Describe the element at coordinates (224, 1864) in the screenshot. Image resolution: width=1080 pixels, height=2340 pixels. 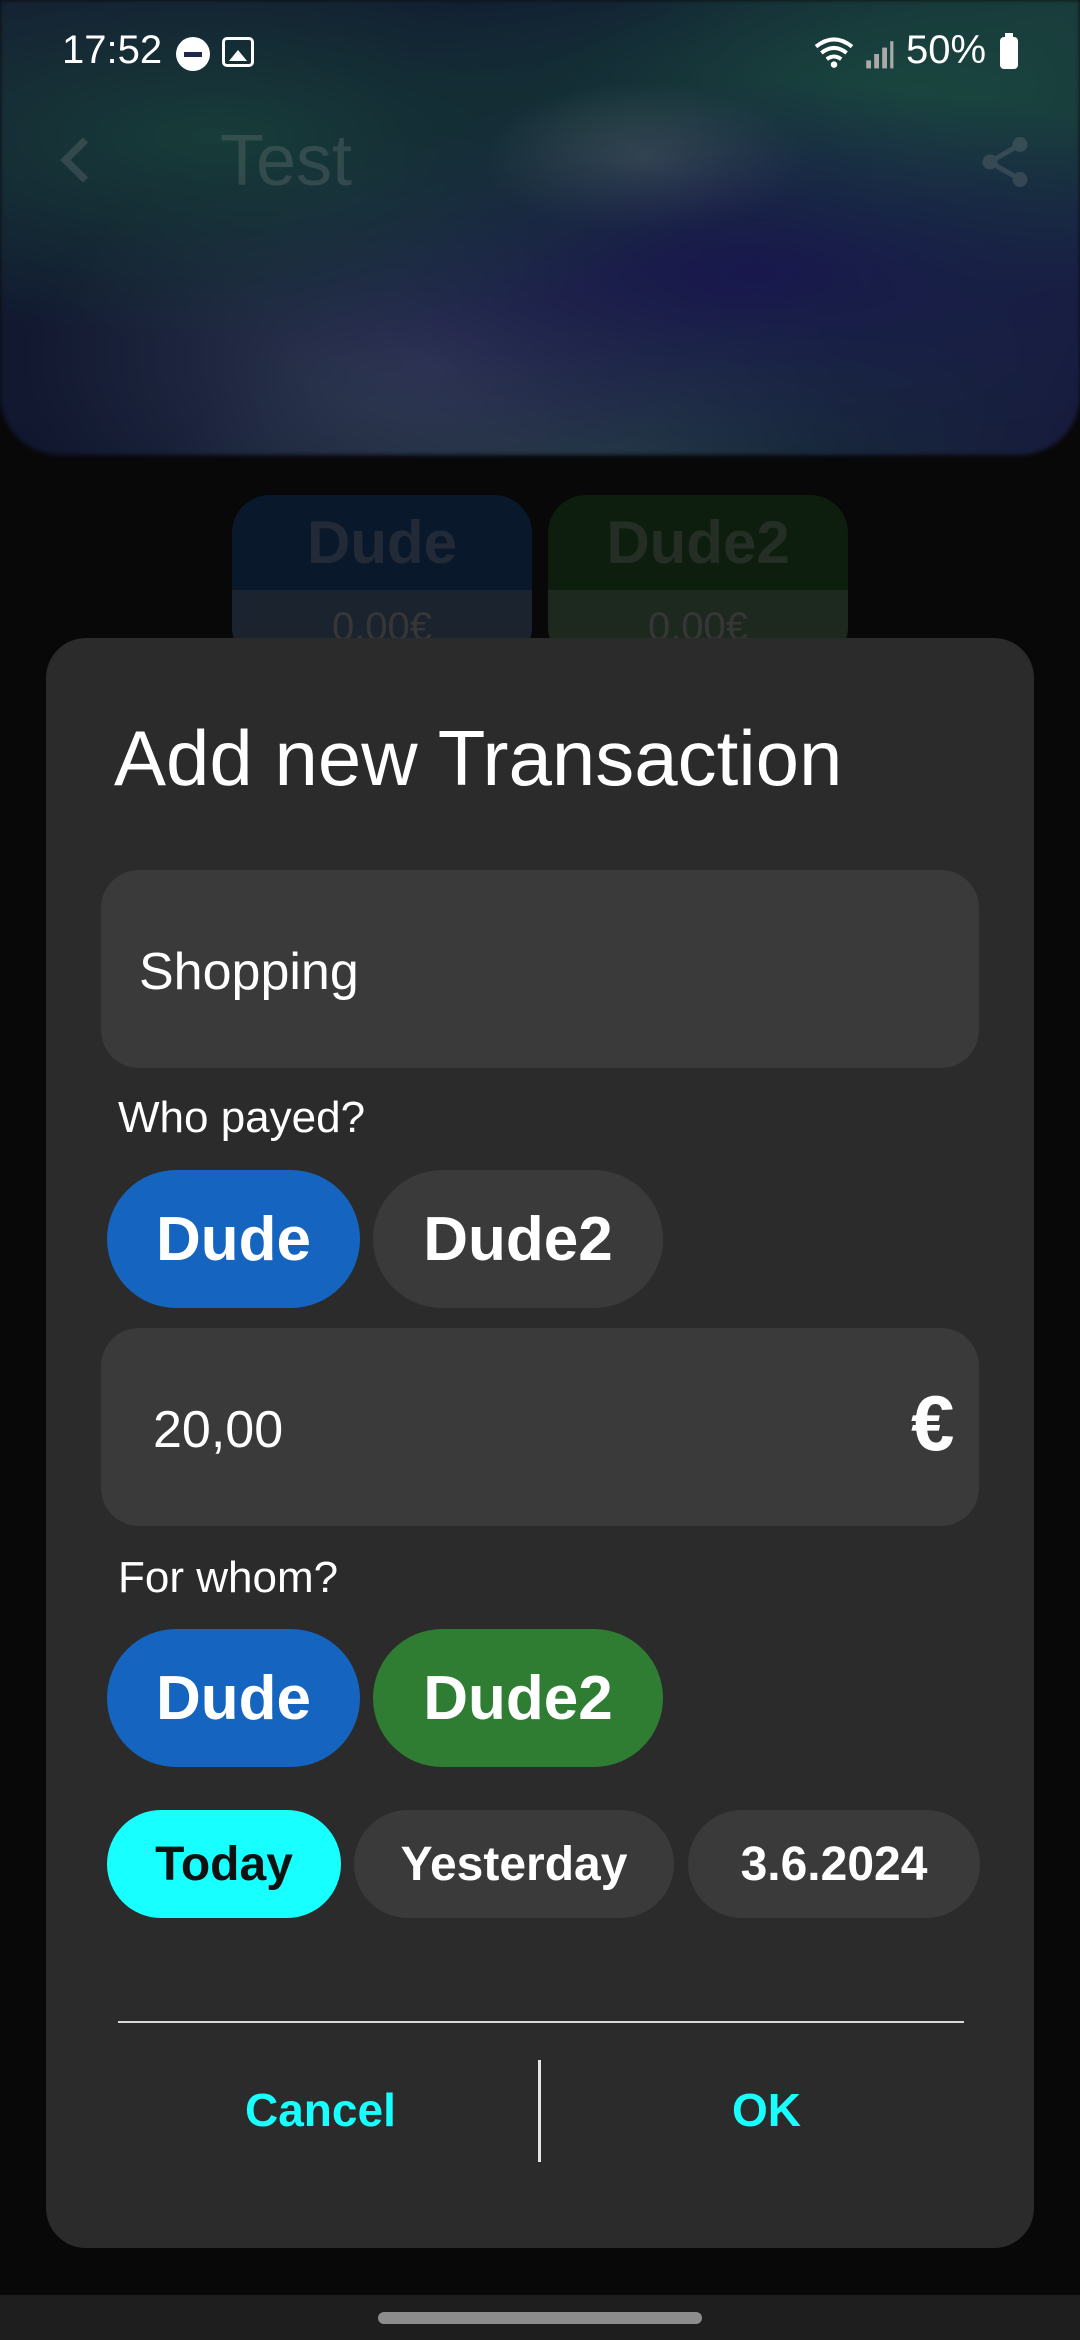
I see `date-chip-today: Today` at that location.